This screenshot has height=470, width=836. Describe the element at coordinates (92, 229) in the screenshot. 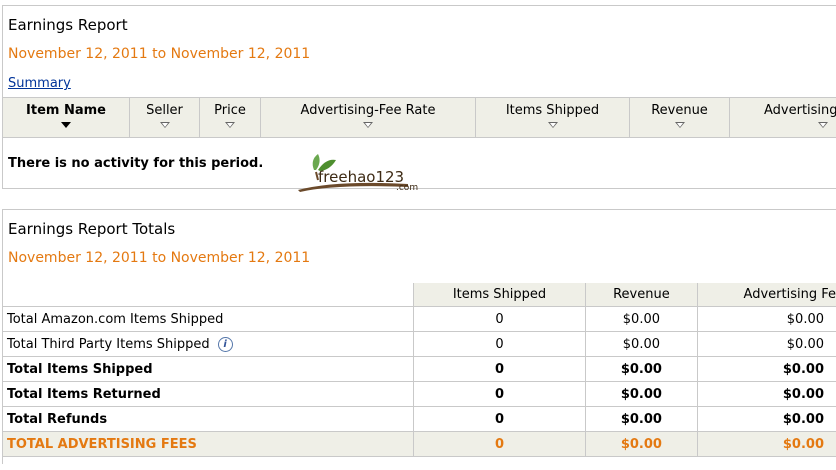

I see `totals-title: Earnings Report Totals` at that location.